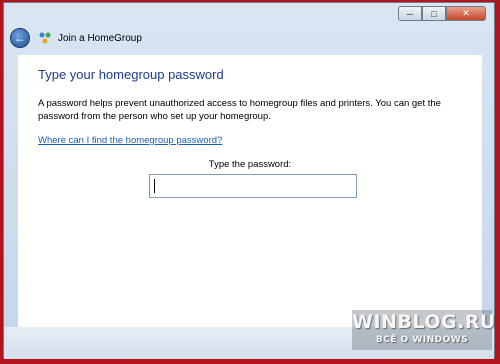 The width and height of the screenshot is (500, 364). I want to click on close-icon: ✕, so click(466, 13).